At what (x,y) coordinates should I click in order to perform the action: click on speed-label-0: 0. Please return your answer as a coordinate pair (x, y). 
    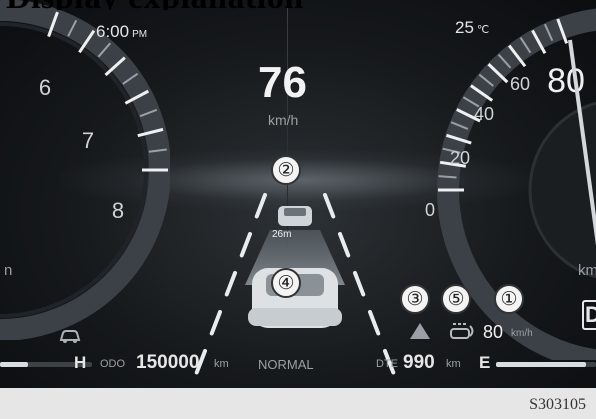
    Looking at the image, I should click on (430, 210).